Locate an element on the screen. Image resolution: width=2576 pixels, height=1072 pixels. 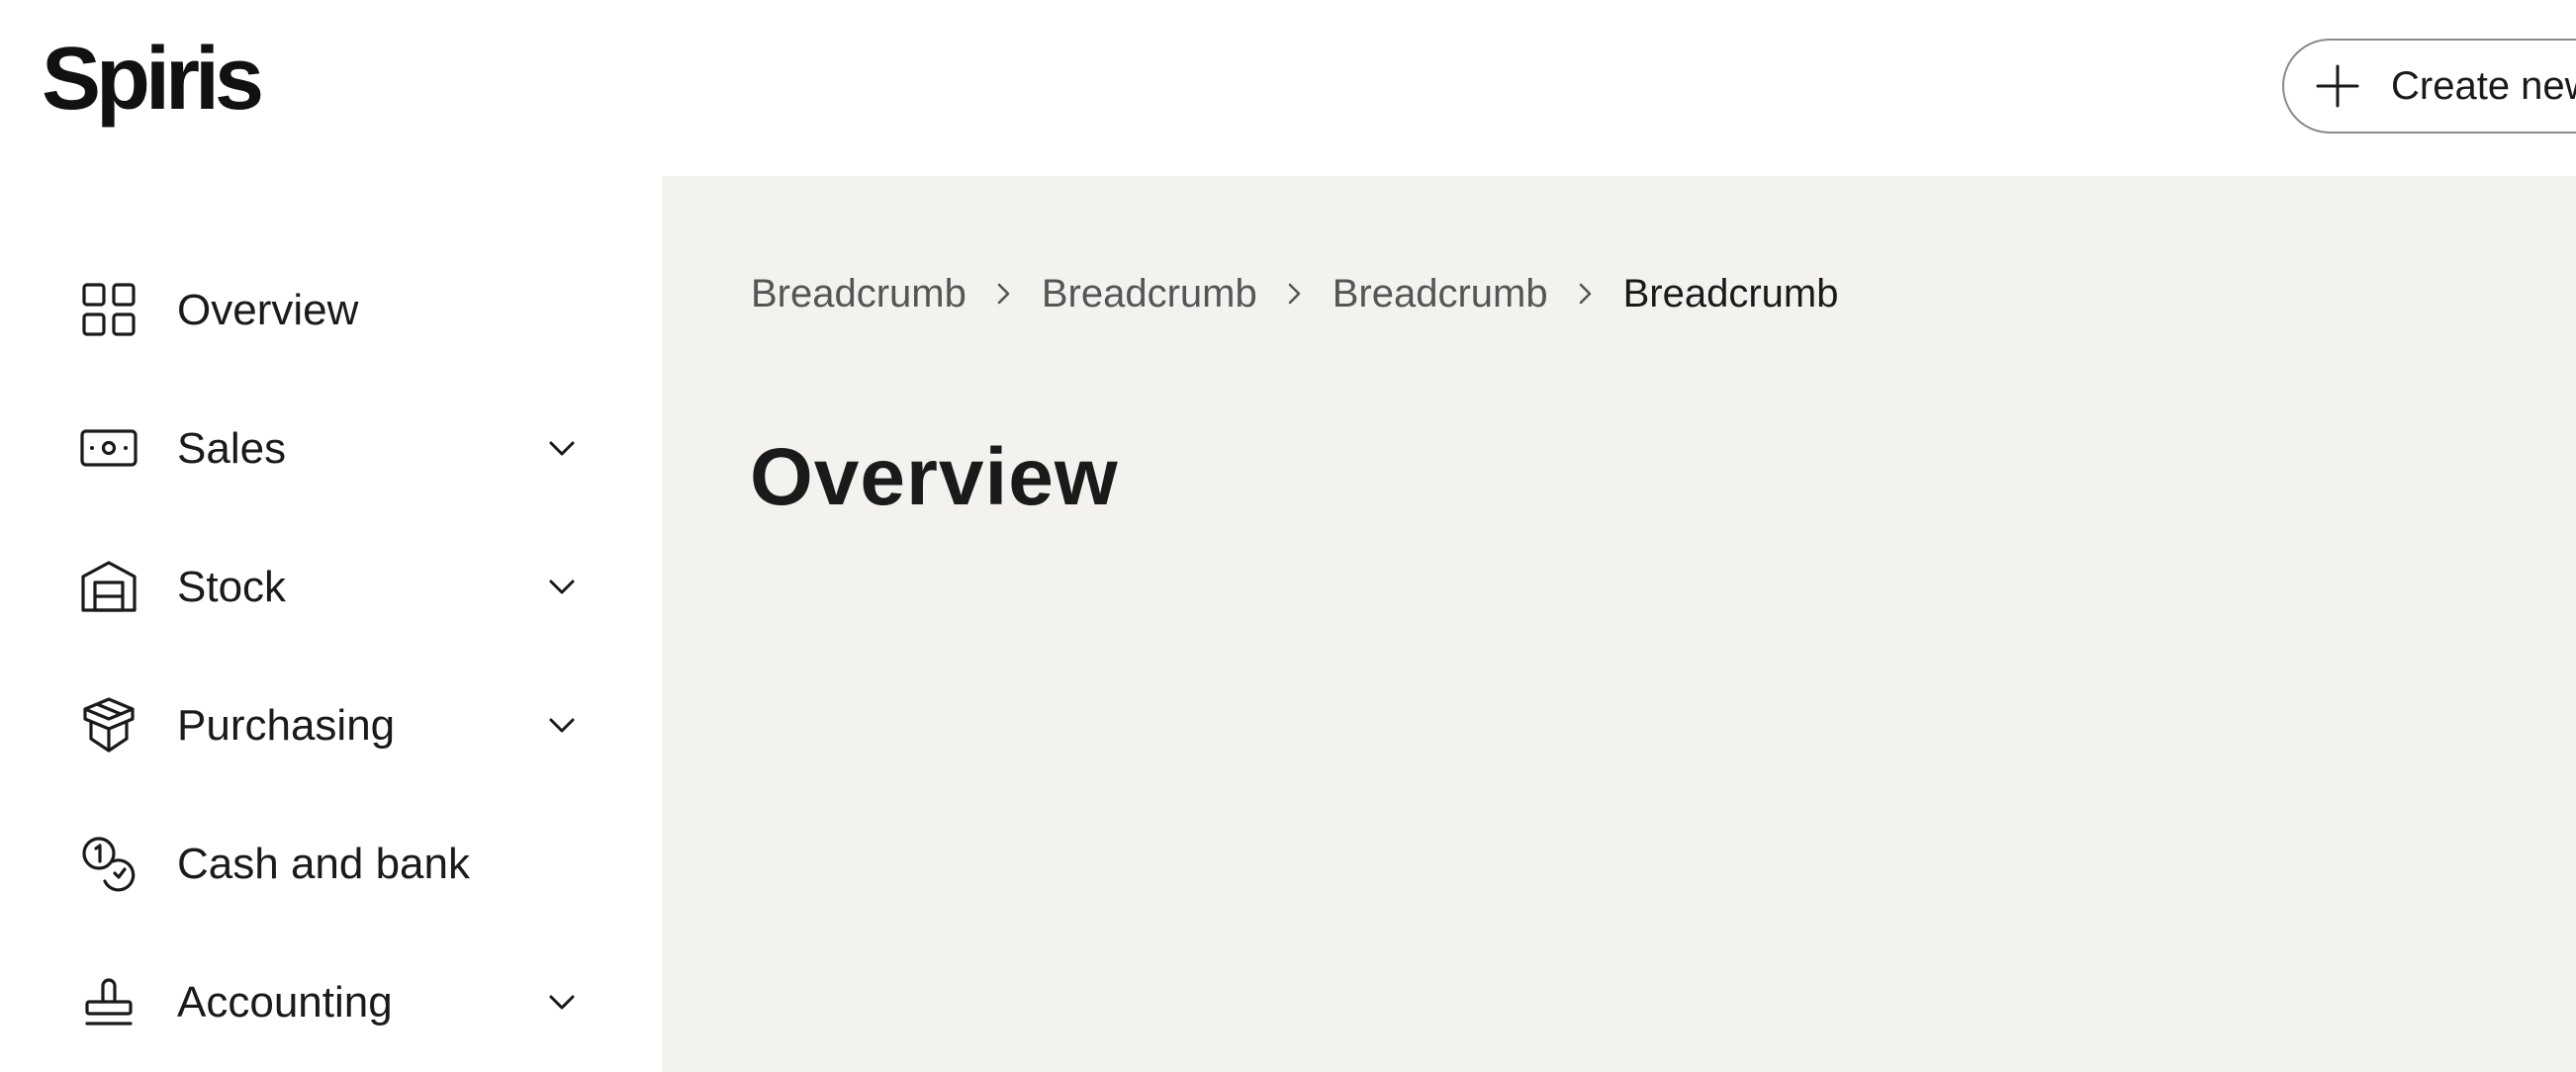
sidebar-item-purchasing: Purchasing is located at coordinates (331, 725).